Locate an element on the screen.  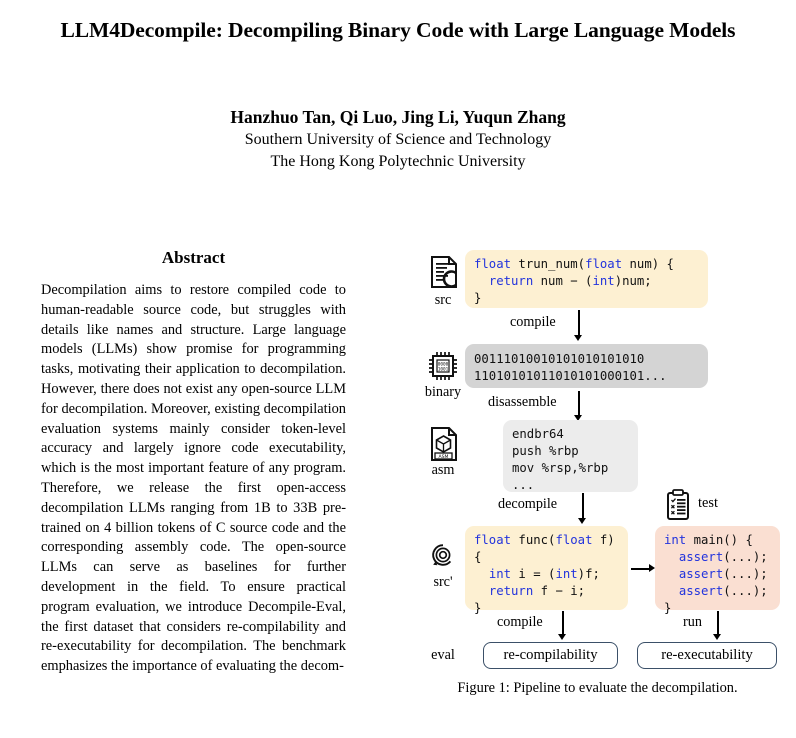
arrow-label-decompile: decompile is located at coordinates (528, 504).